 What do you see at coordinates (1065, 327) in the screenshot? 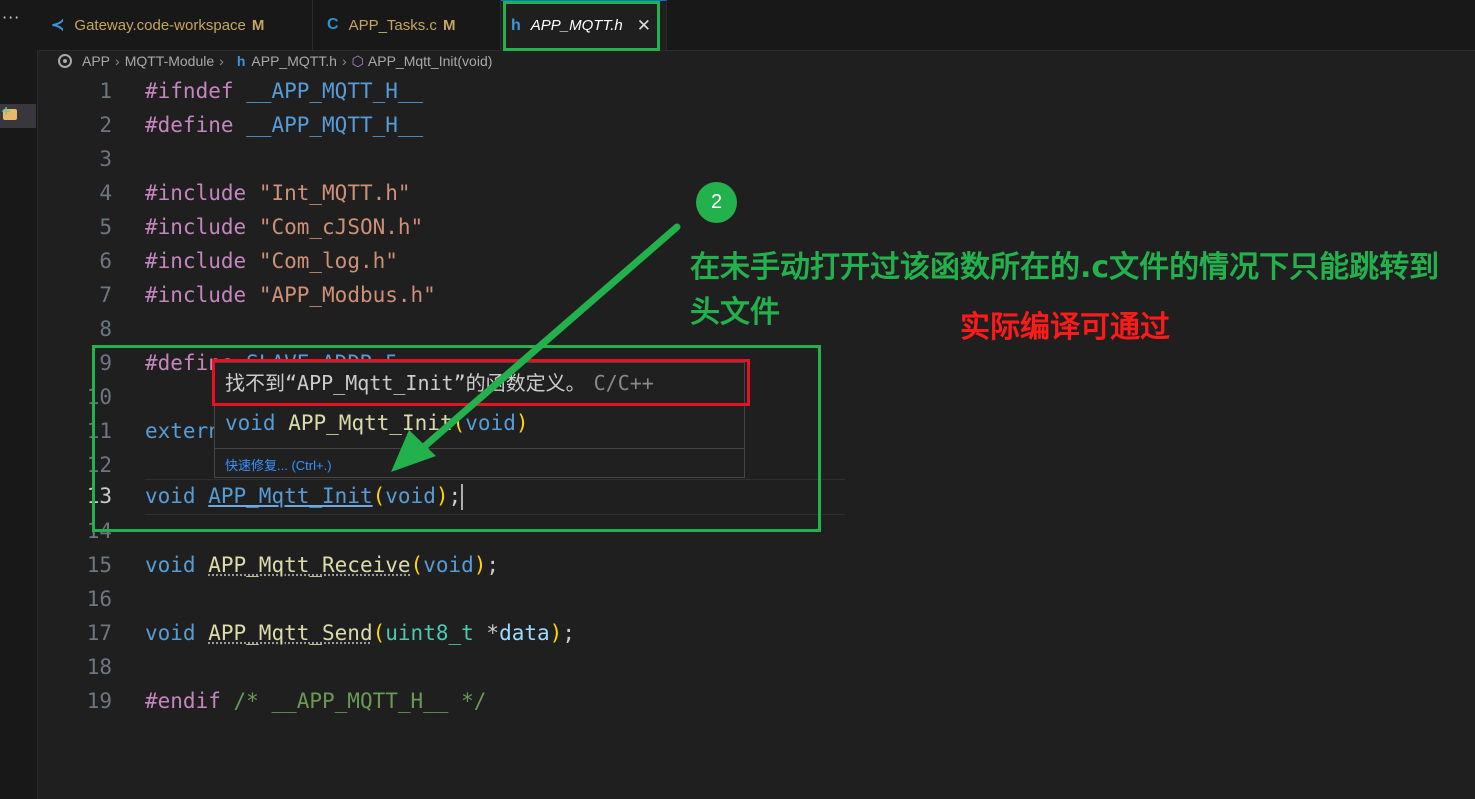
I see `annotation-text-red: 实际编译可通过` at bounding box center [1065, 327].